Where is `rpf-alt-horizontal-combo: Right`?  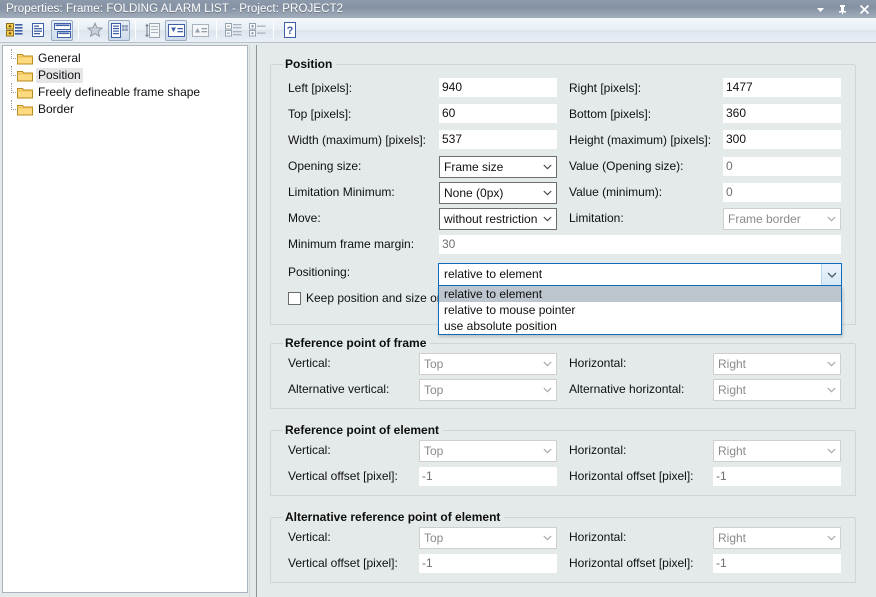
rpf-alt-horizontal-combo: Right is located at coordinates (777, 390).